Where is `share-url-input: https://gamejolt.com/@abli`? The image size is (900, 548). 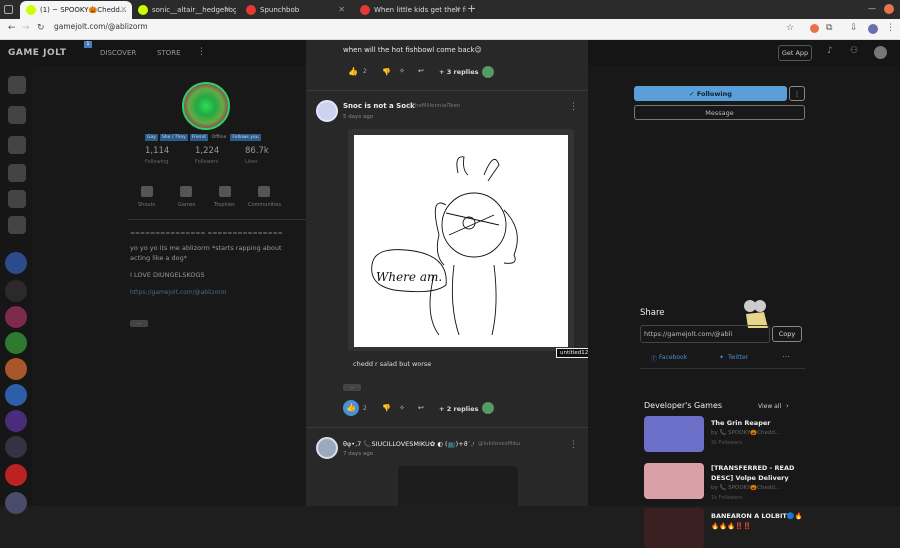 share-url-input: https://gamejolt.com/@abli is located at coordinates (705, 334).